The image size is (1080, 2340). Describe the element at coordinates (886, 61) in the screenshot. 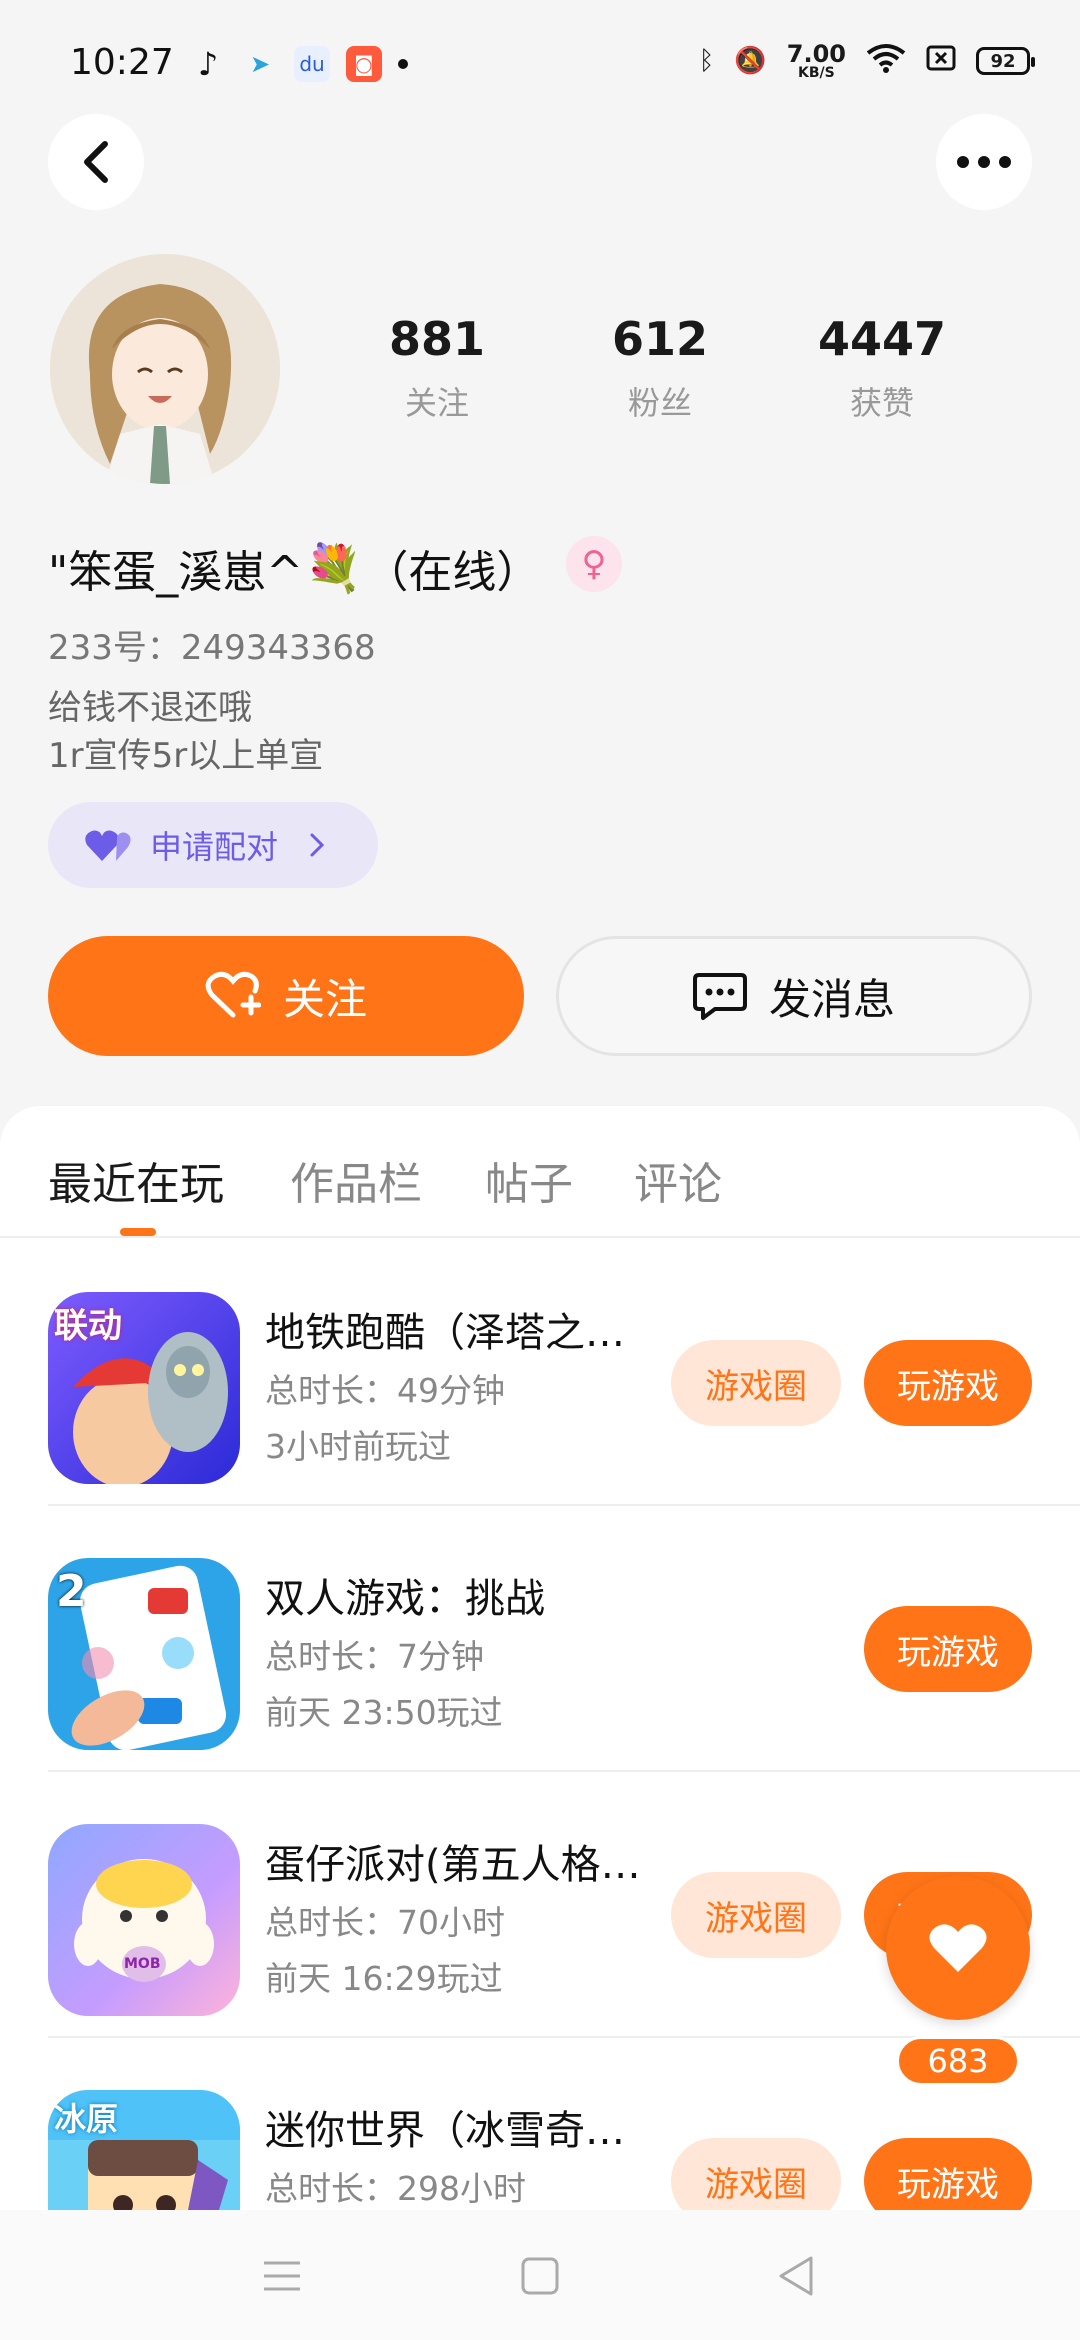

I see `wifi-icon` at that location.